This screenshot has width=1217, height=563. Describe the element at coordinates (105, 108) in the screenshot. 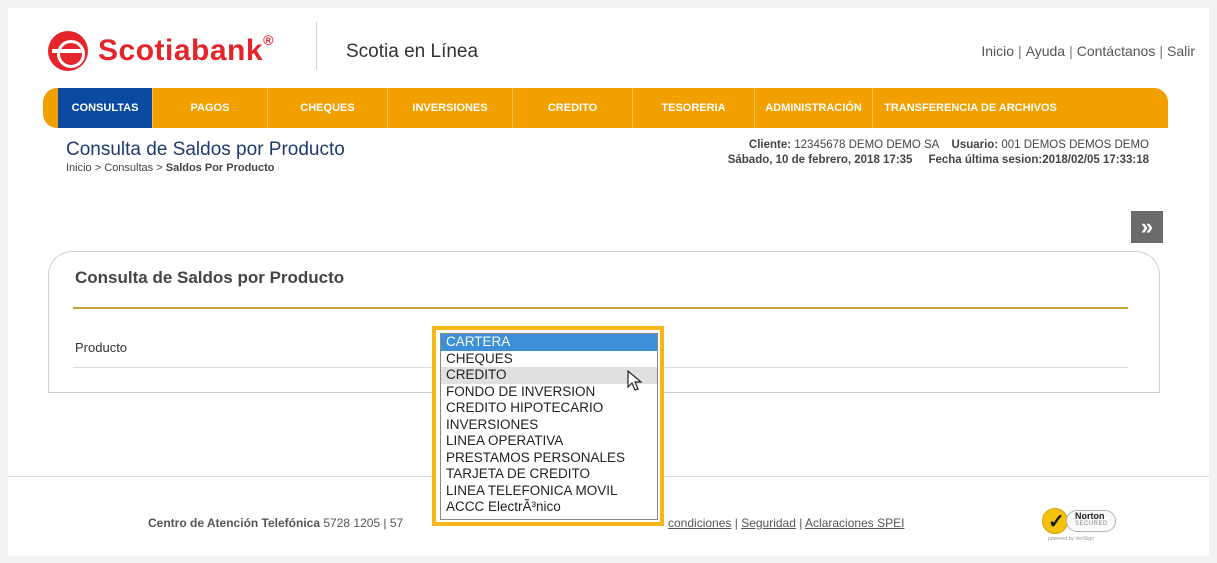

I see `nav-consultas: CONSULTAS` at that location.